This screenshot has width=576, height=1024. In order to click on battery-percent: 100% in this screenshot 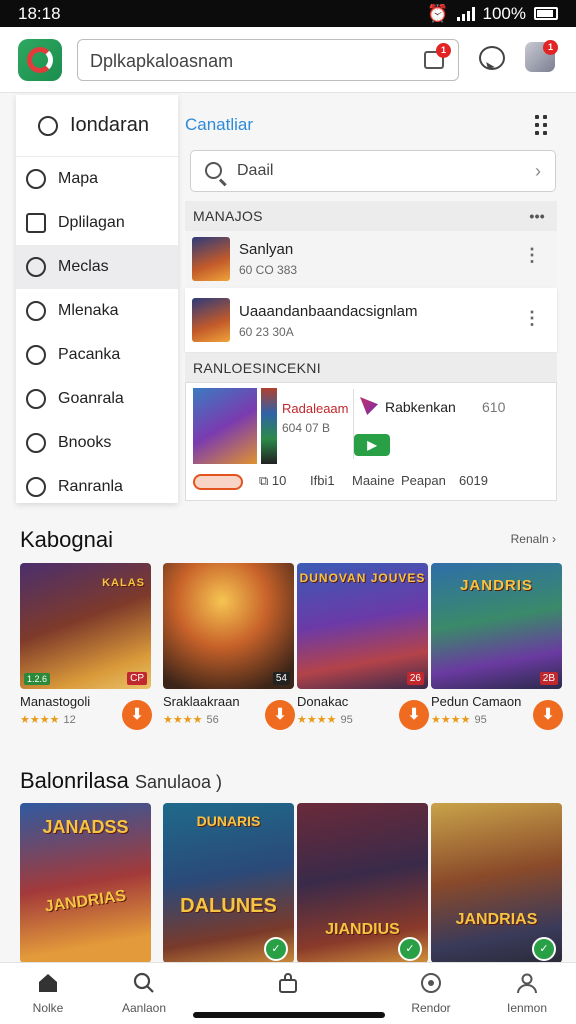, I will do `click(504, 13)`.